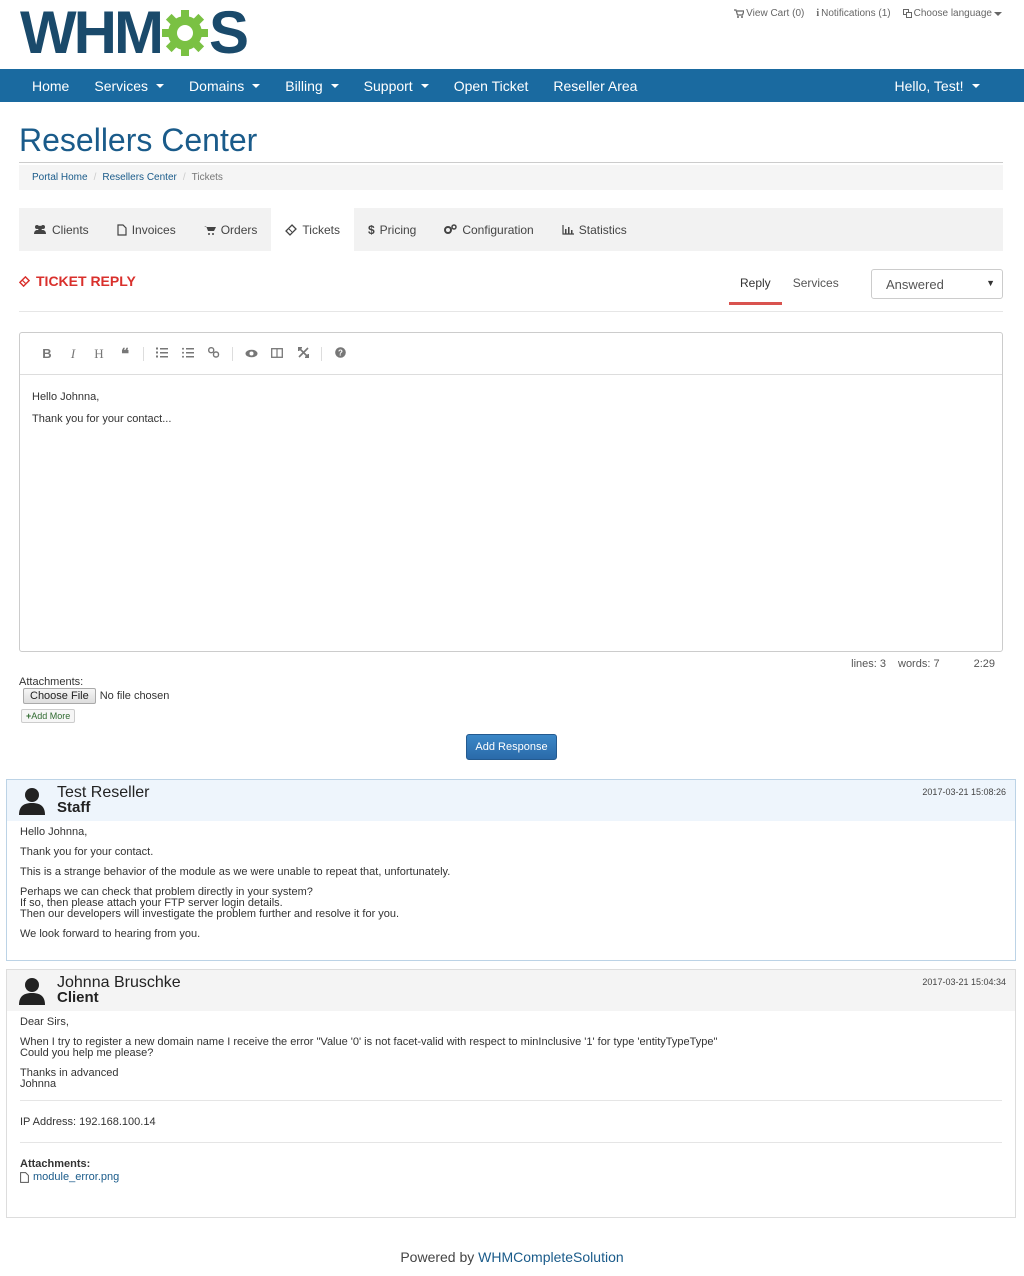  I want to click on heading-icon: H, so click(99, 354).